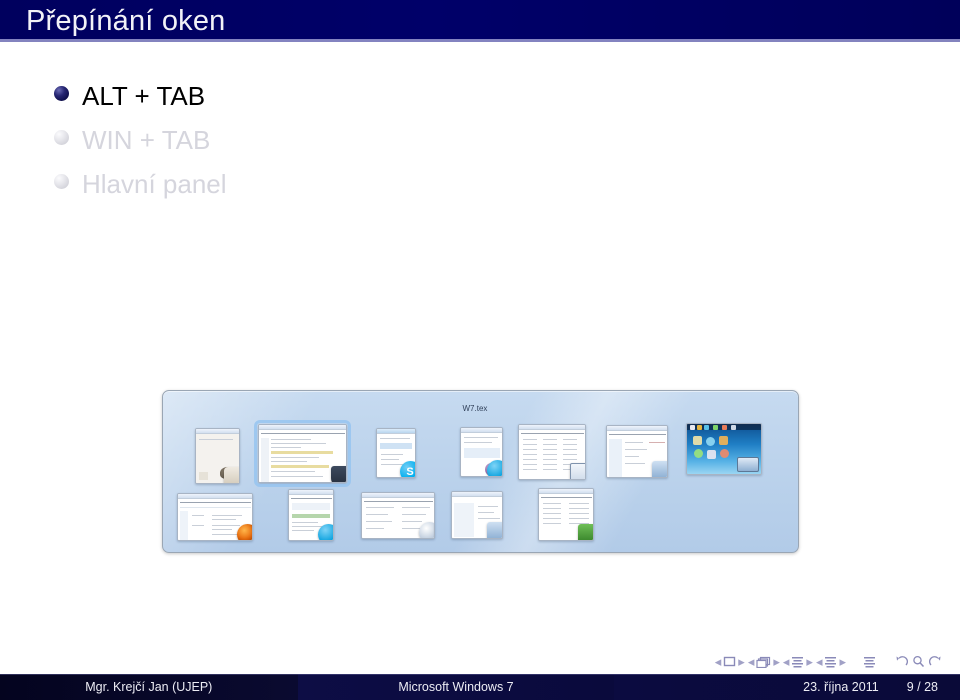 This screenshot has height=700, width=960. I want to click on back-icon, so click(902, 661).